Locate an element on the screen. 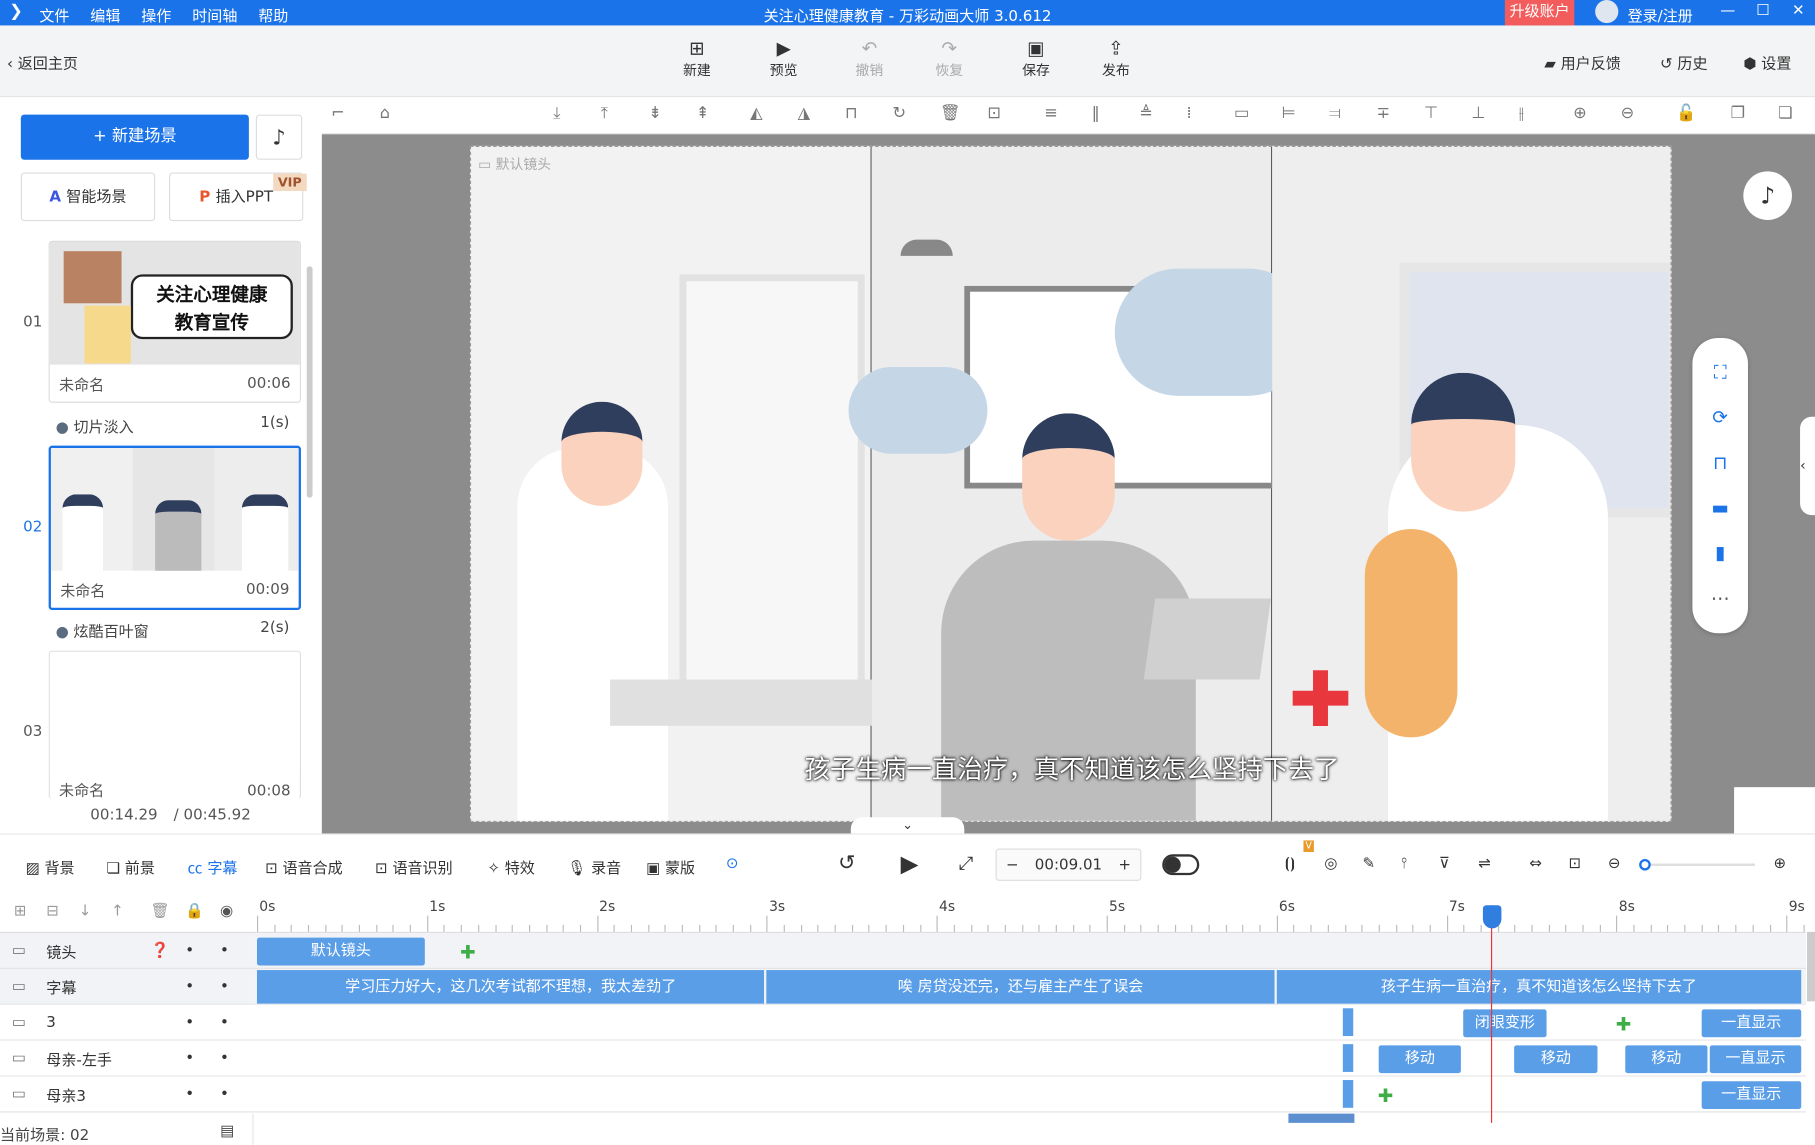 This screenshot has height=1145, width=1815. subtitle-block: 孩子生病一直治疗，真不知道该怎么坚持下去了 is located at coordinates (1539, 987).